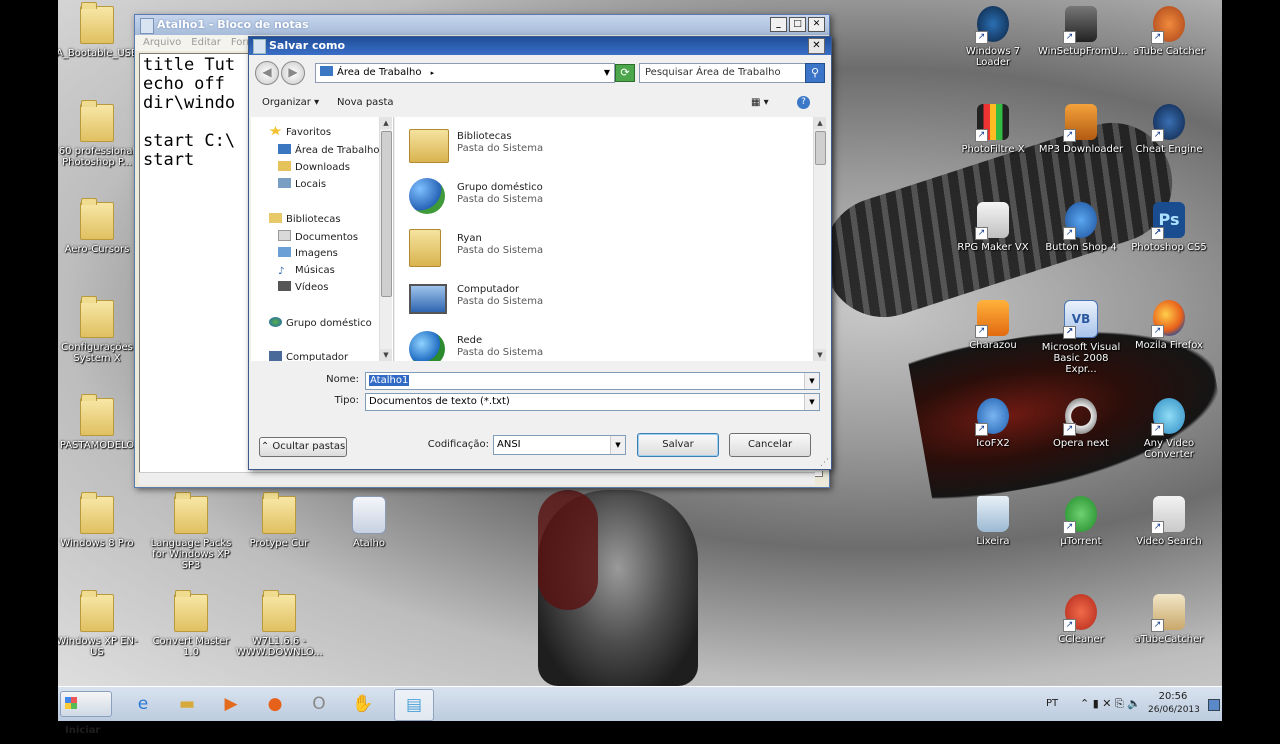 The image size is (1280, 744). What do you see at coordinates (191, 531) in the screenshot?
I see `desktop-icon-language-packs: Language Packs for Windows XP SP3` at bounding box center [191, 531].